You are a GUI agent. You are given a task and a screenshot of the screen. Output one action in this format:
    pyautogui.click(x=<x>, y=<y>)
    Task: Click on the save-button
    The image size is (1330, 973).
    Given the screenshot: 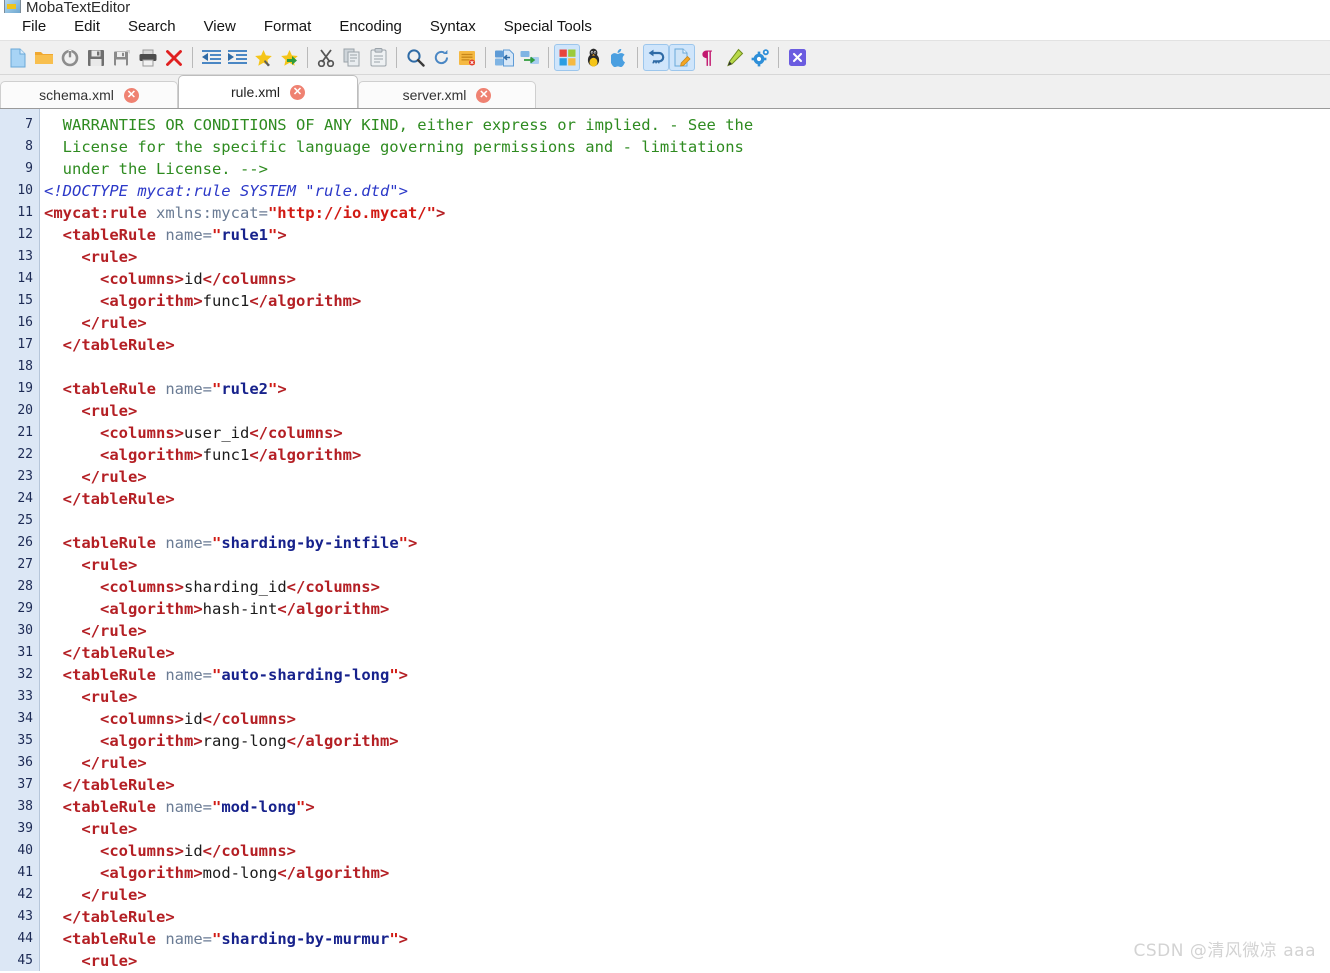 What is the action you would take?
    pyautogui.click(x=96, y=57)
    